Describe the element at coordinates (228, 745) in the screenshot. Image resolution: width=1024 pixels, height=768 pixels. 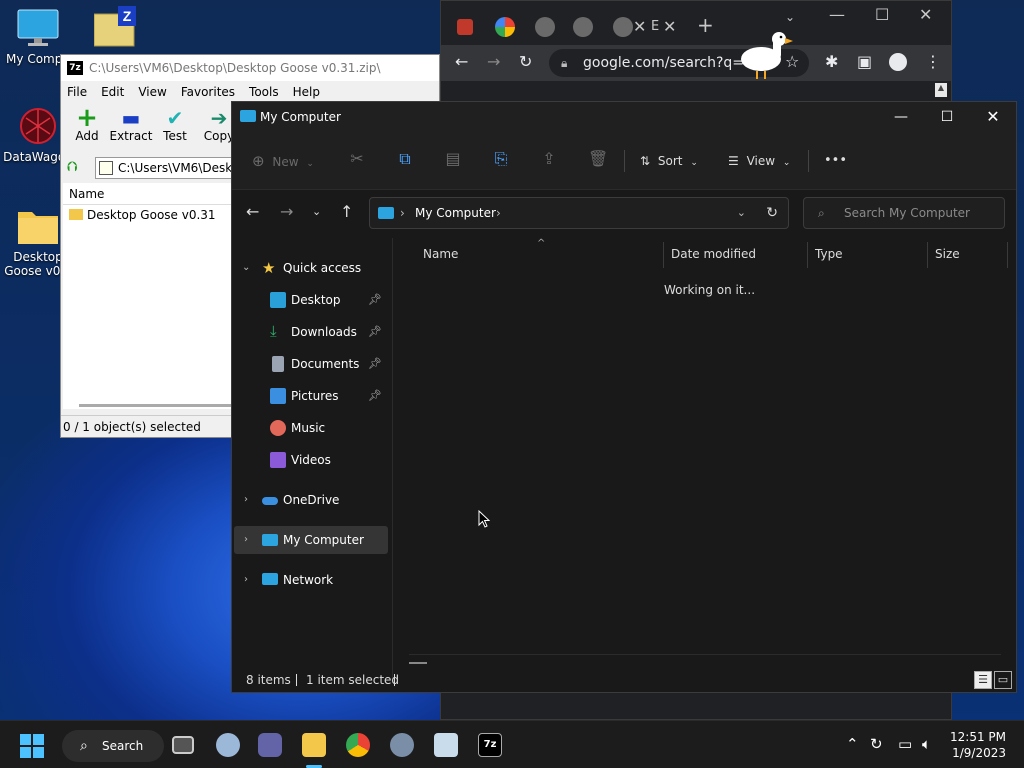
I see `widgets-icon` at that location.